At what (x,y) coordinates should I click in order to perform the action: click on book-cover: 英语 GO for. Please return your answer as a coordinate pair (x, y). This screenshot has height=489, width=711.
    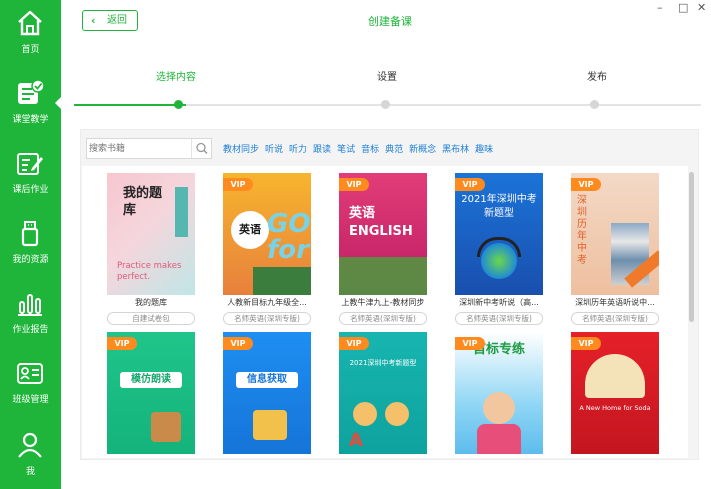
    Looking at the image, I should click on (267, 234).